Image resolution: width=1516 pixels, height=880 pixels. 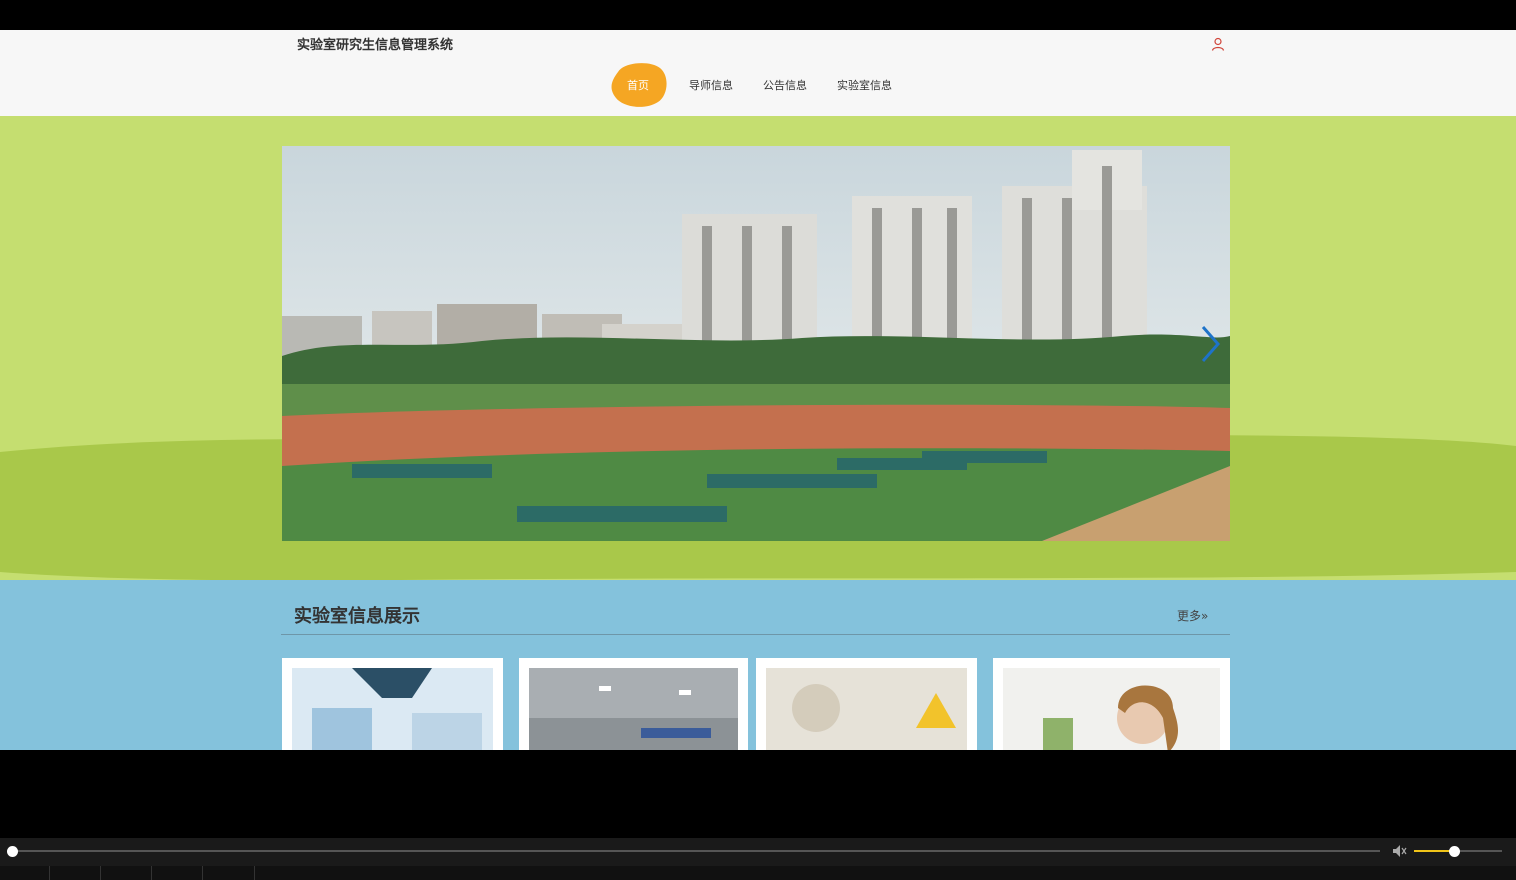 What do you see at coordinates (696, 851) in the screenshot?
I see `seek-bar` at bounding box center [696, 851].